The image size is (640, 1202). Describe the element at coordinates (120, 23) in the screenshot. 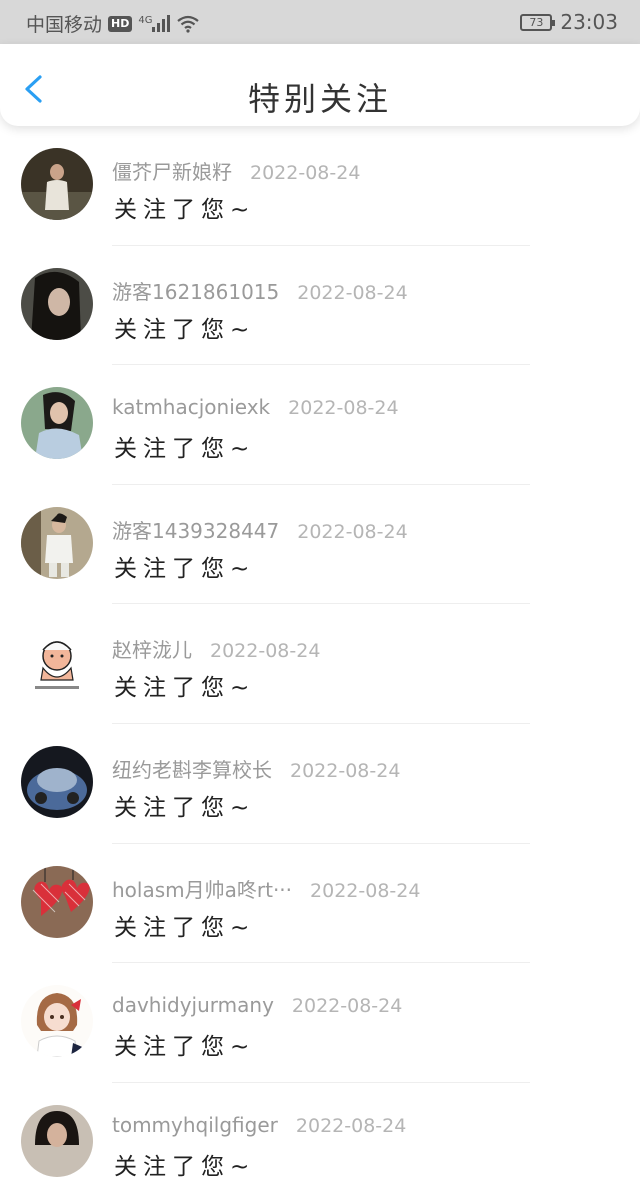

I see `hd-badge: HD` at that location.